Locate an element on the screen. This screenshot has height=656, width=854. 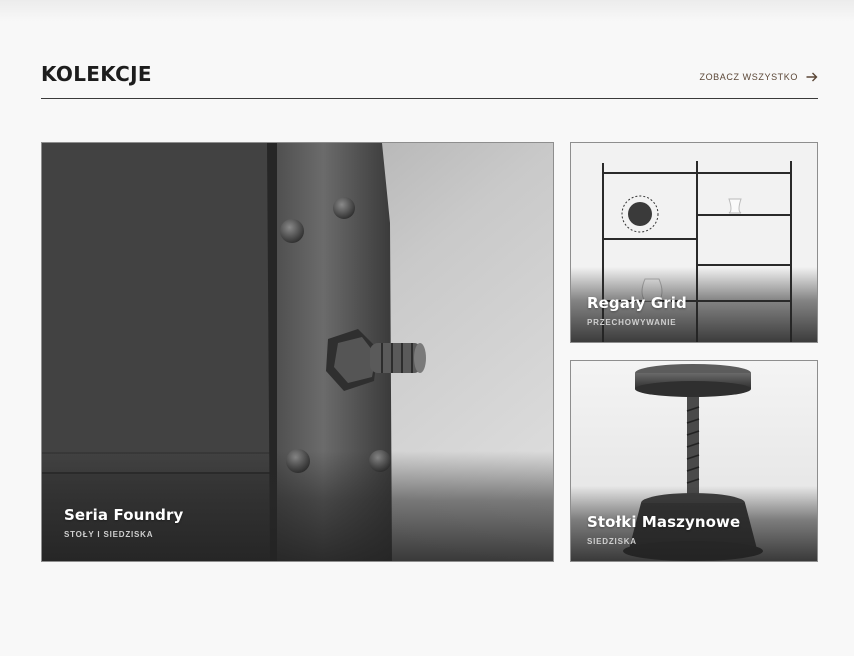
view-all-label: ZOBACZ WSZYSTKO is located at coordinates (748, 77).